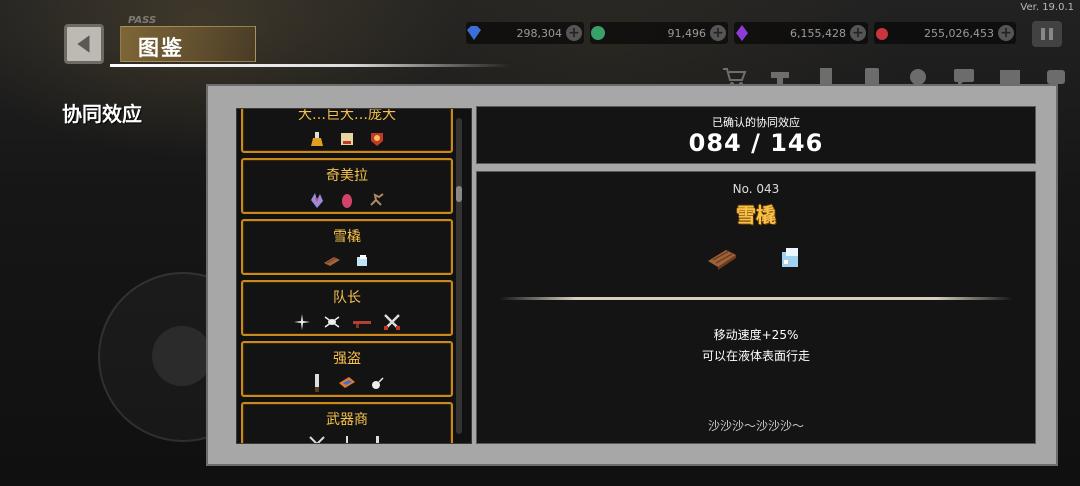 The width and height of the screenshot is (1080, 486). I want to click on effect-line: 可以在液体表面行走, so click(755, 356).